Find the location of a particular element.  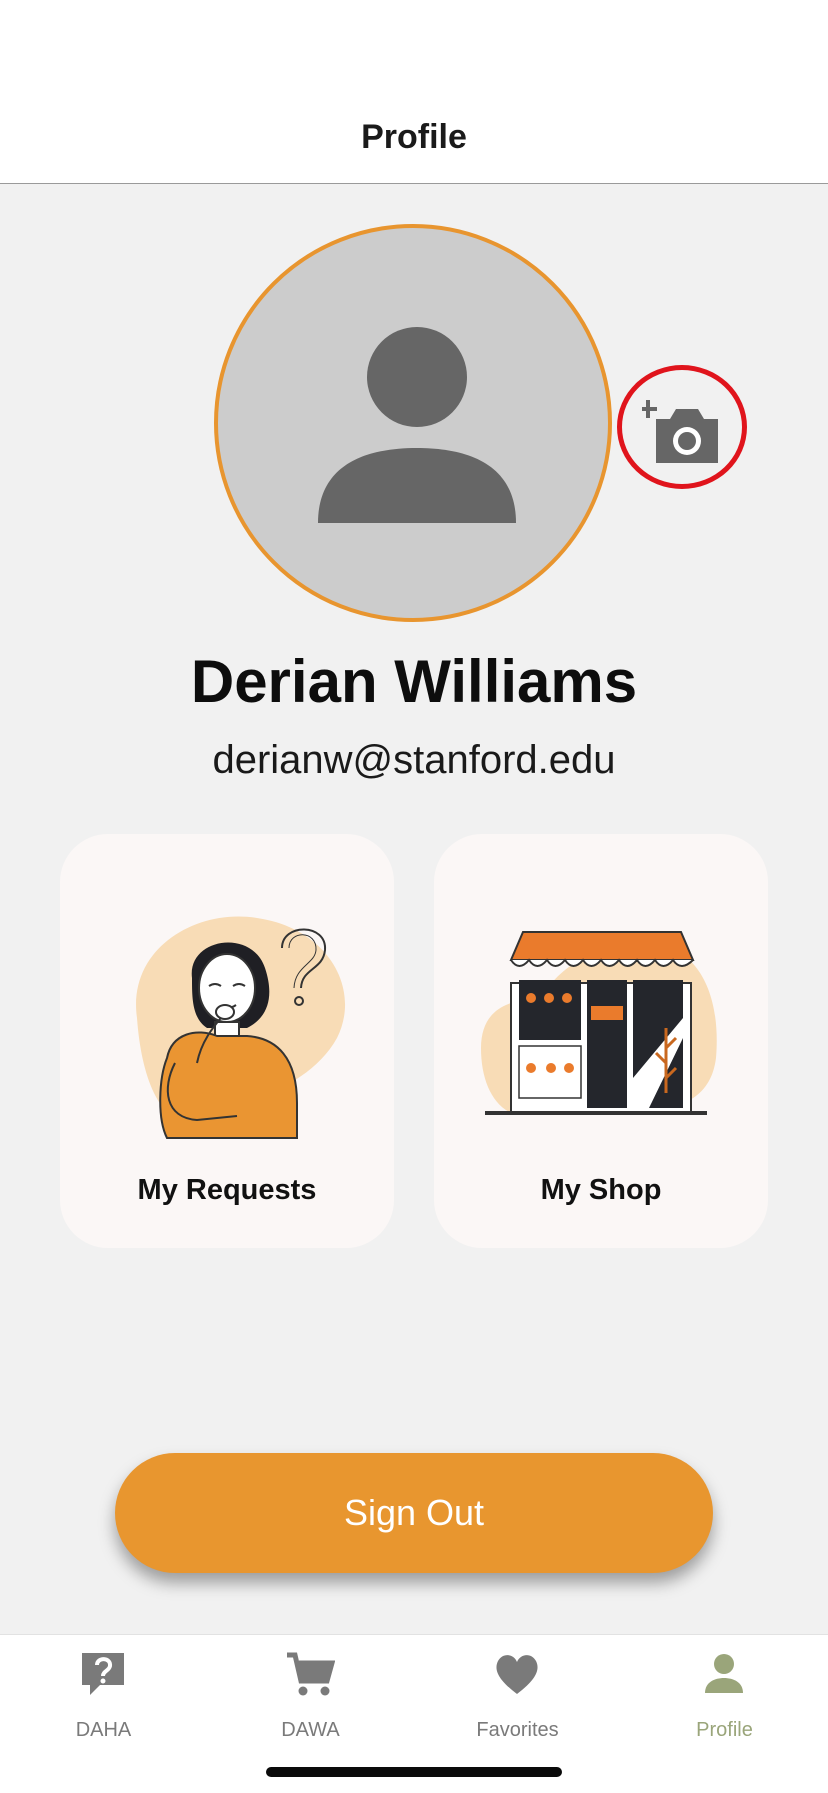

tab-favorites: Favorites is located at coordinates (517, 1690).